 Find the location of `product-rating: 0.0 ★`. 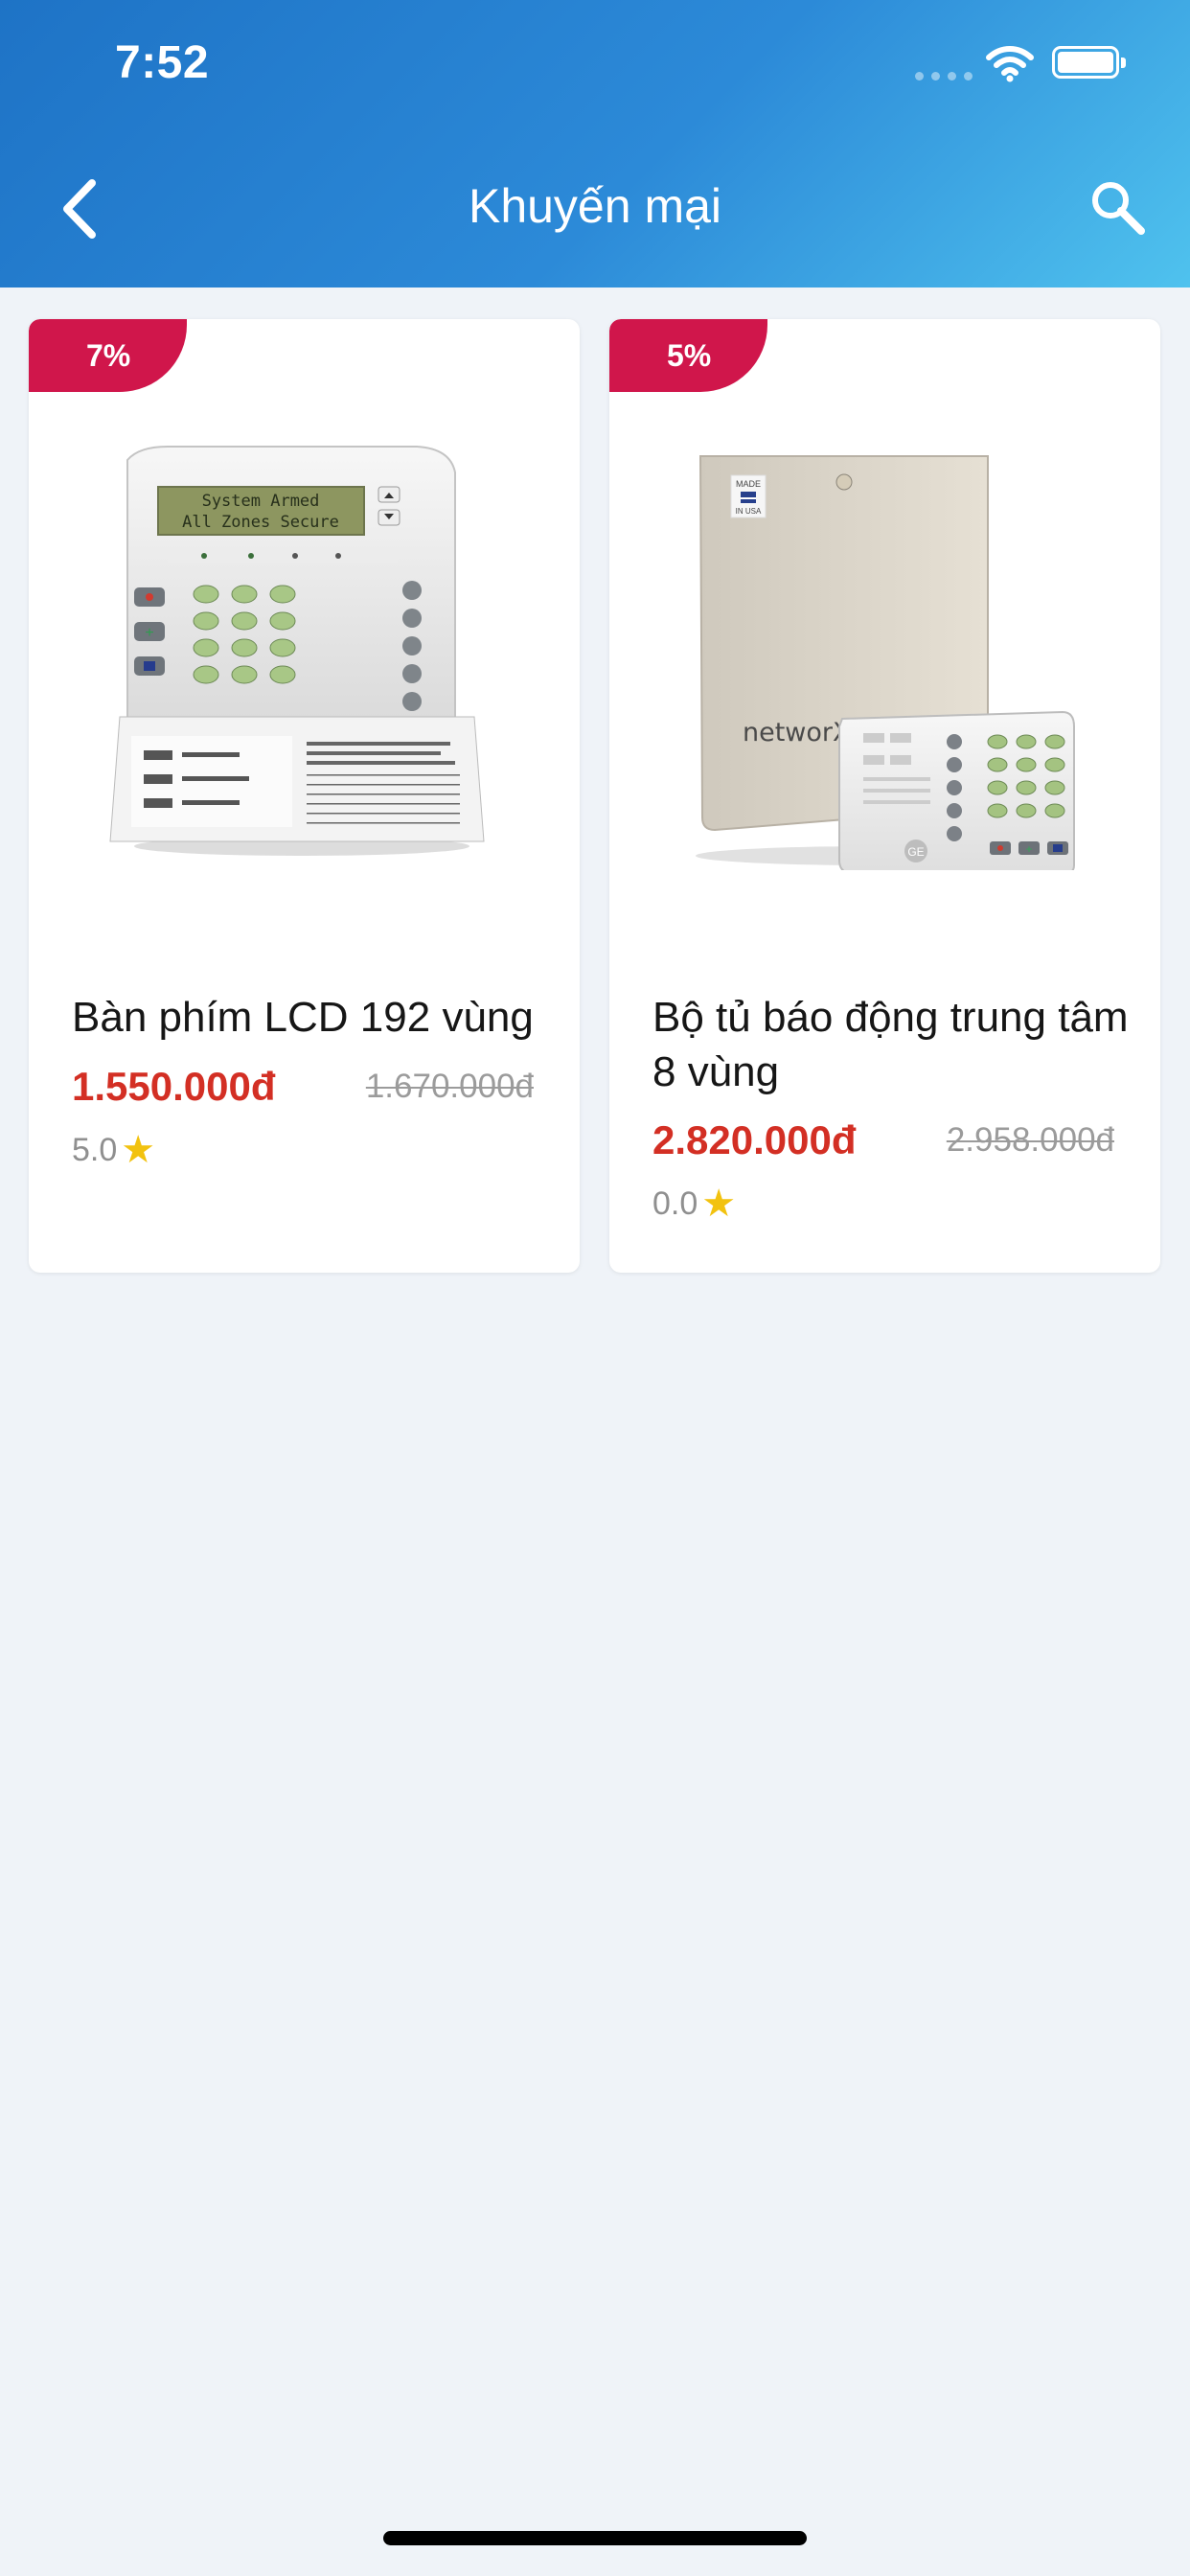

product-rating: 0.0 ★ is located at coordinates (694, 1203).